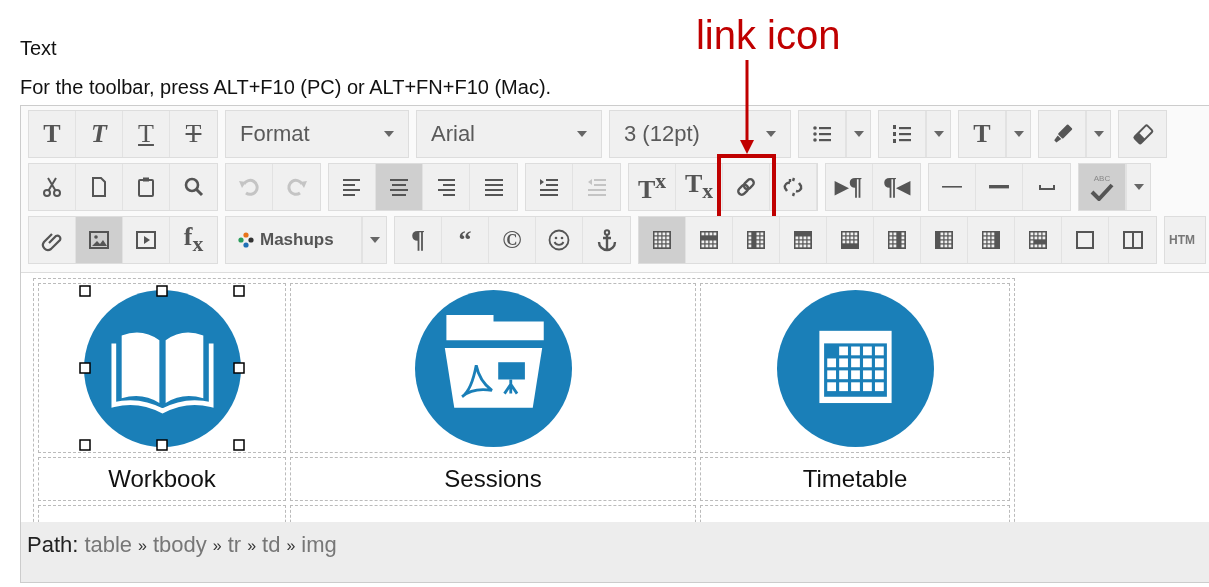 The width and height of the screenshot is (1209, 587). I want to click on broken-link-icon, so click(793, 187).